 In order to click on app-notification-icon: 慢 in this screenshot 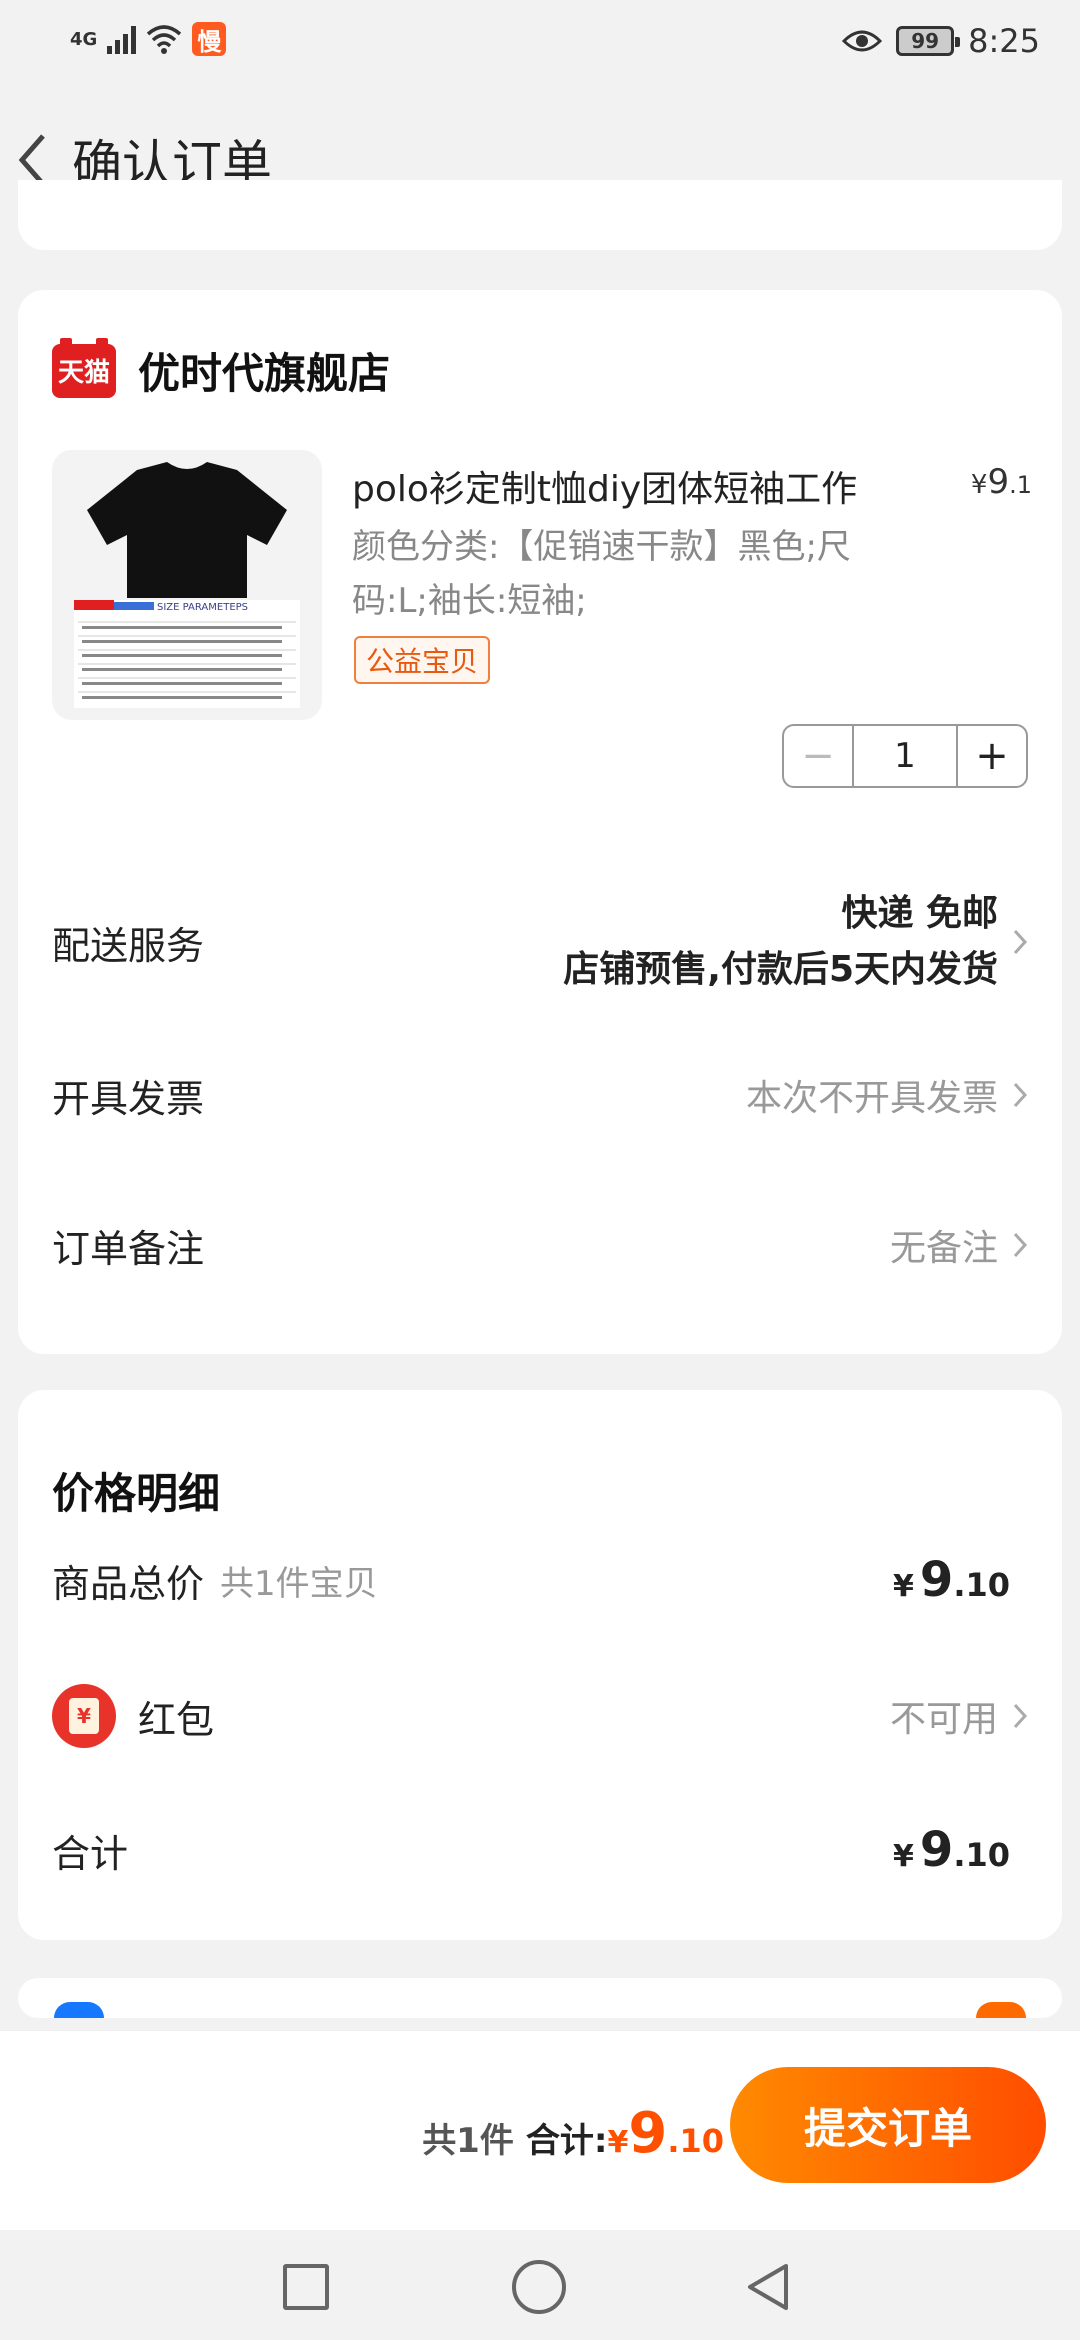, I will do `click(209, 39)`.